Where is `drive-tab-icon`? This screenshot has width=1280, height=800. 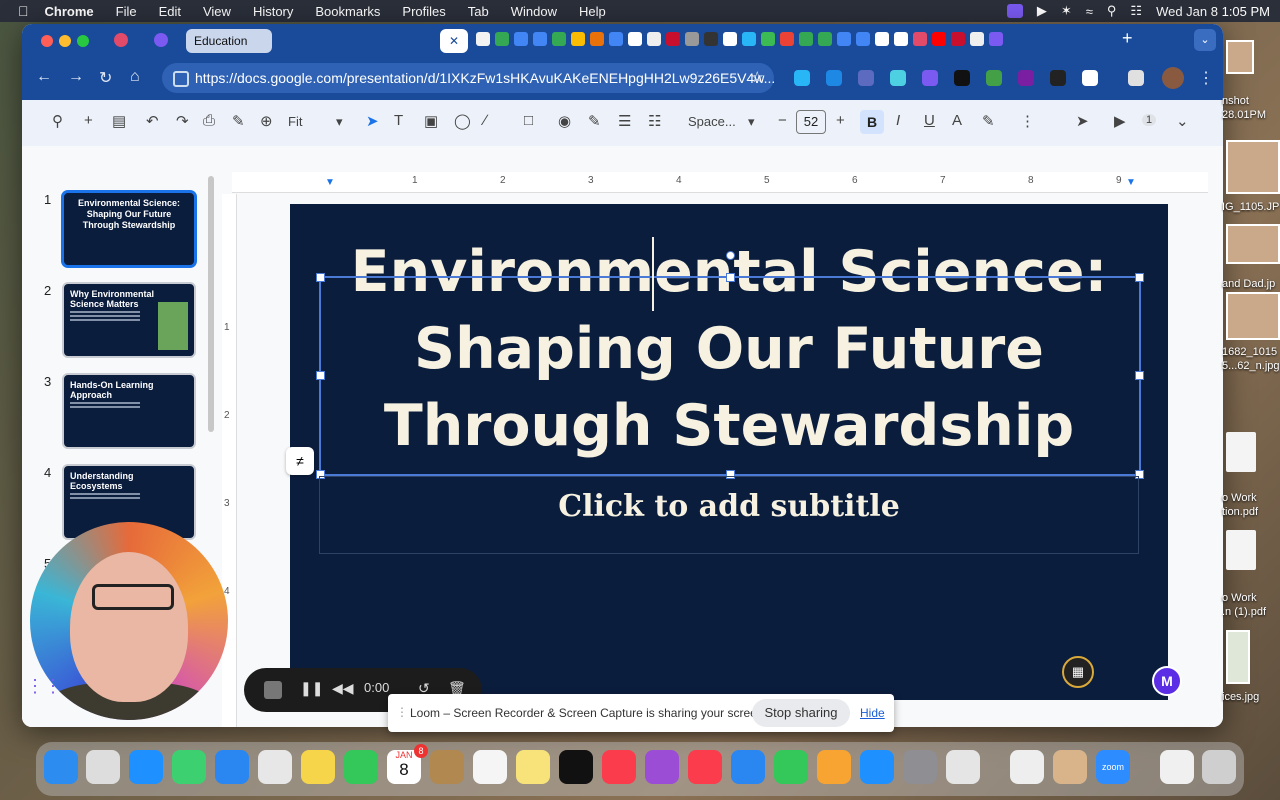 drive-tab-icon is located at coordinates (502, 39).